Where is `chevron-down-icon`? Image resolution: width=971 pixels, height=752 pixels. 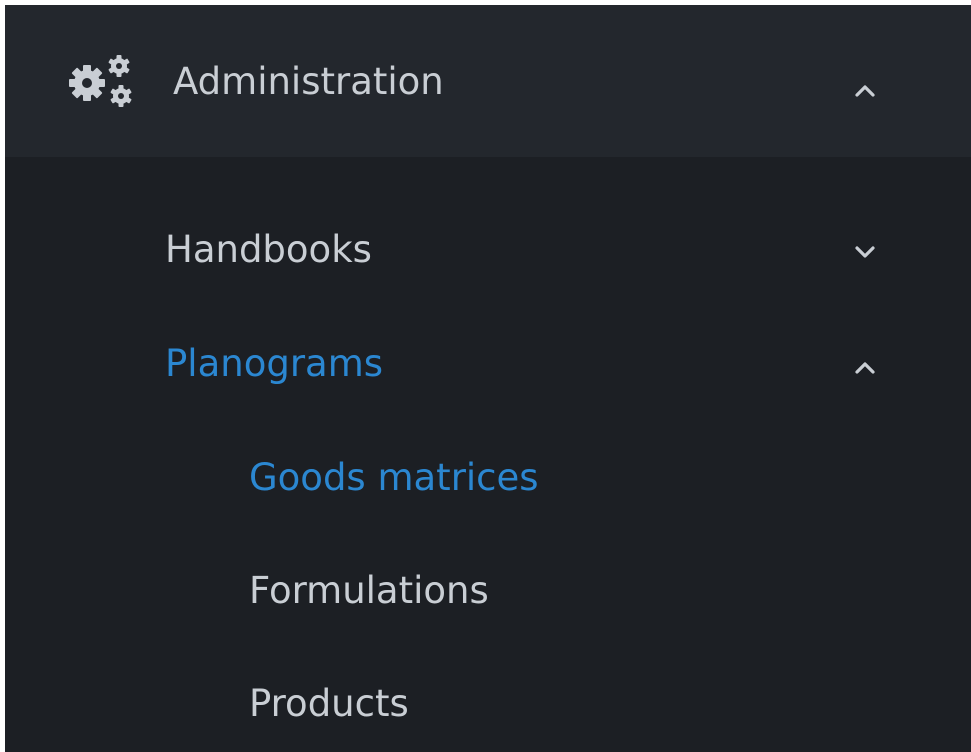
chevron-down-icon is located at coordinates (865, 252).